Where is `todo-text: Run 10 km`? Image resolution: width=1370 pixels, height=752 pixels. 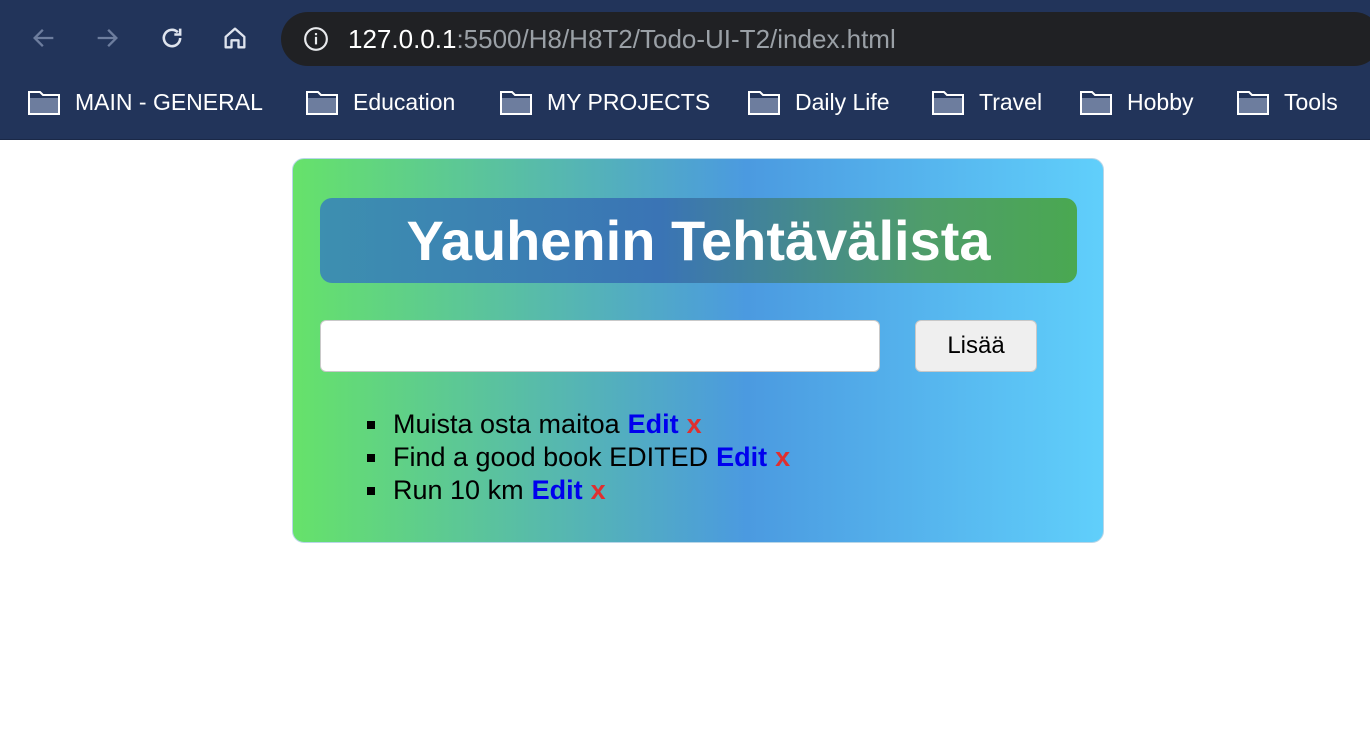 todo-text: Run 10 km is located at coordinates (458, 490).